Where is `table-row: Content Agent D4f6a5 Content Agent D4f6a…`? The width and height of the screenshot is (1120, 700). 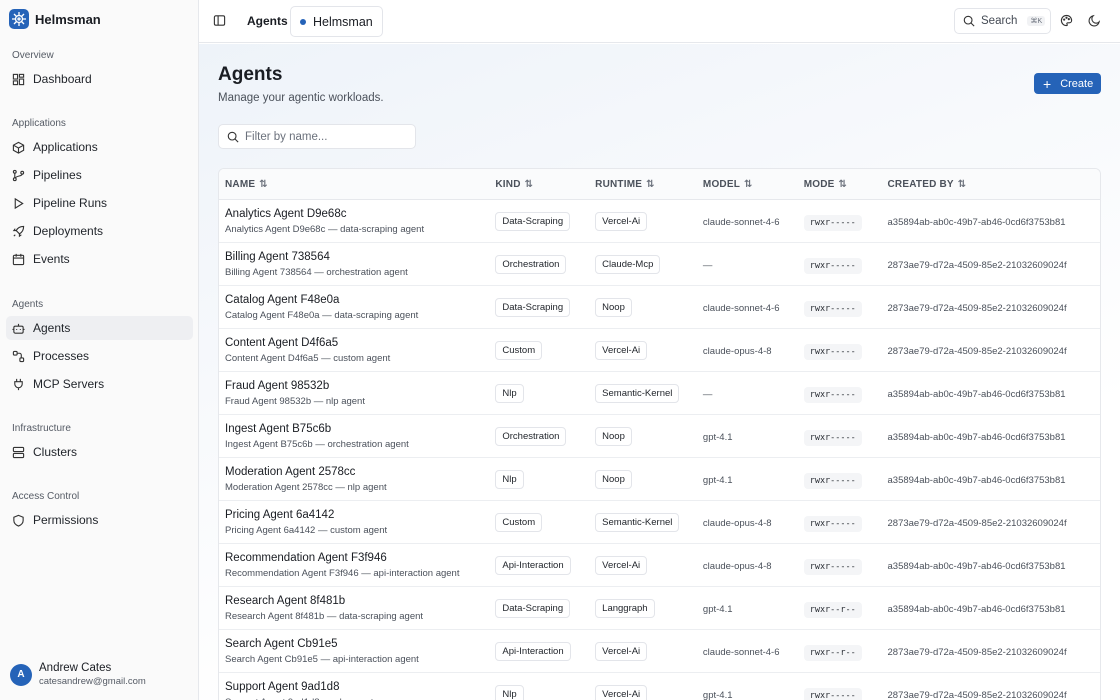
table-row: Content Agent D4f6a5 Content Agent D4f6a… is located at coordinates (659, 350).